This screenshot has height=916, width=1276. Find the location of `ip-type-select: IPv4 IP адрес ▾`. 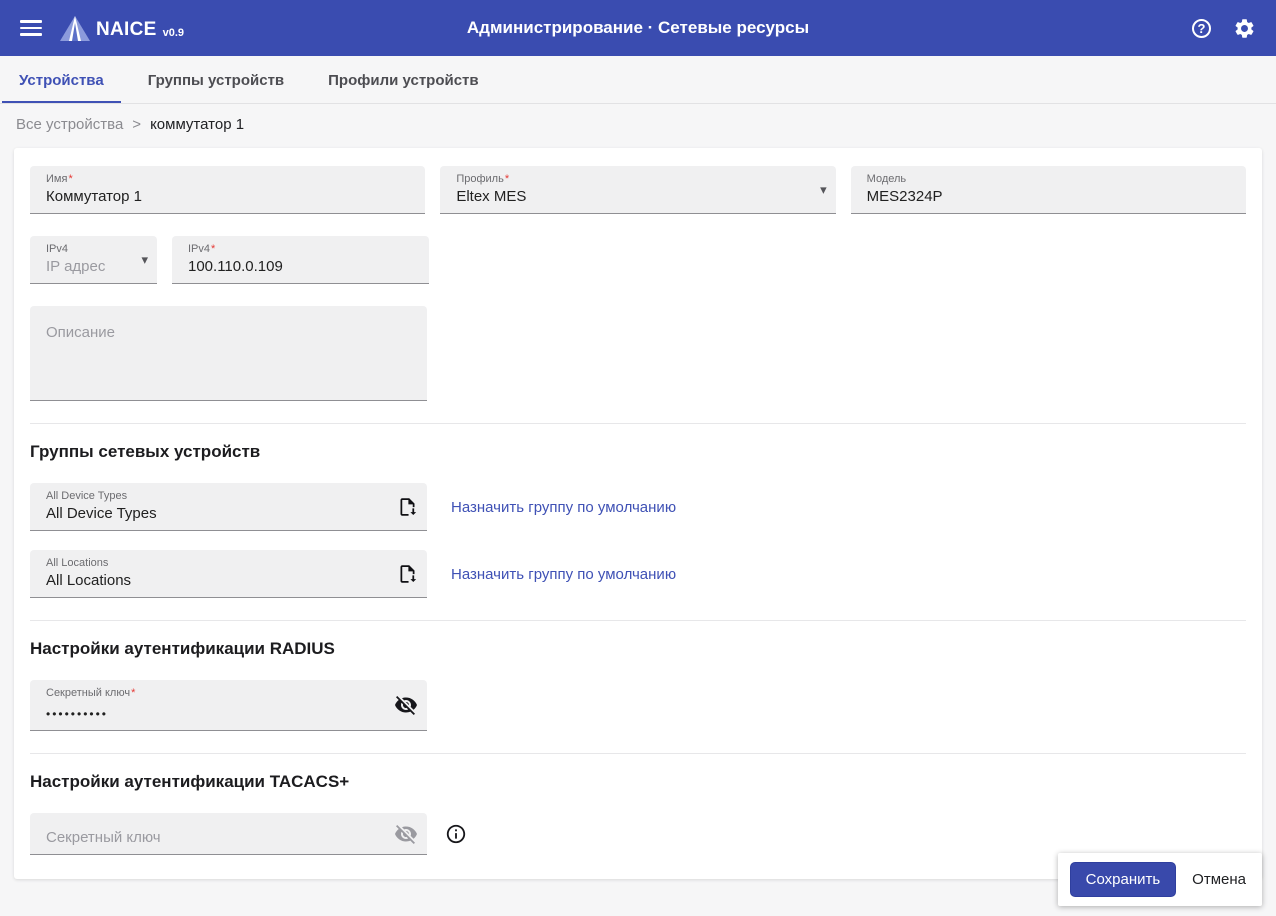

ip-type-select: IPv4 IP адрес ▾ is located at coordinates (93, 260).